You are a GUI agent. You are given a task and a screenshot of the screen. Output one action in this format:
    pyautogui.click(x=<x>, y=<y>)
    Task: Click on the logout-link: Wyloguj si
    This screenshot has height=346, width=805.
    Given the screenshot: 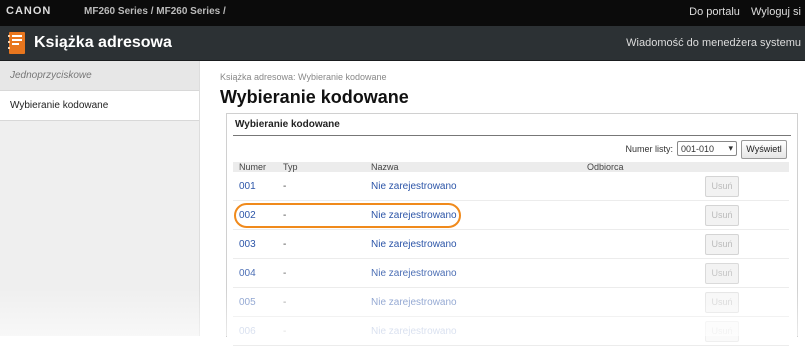 What is the action you would take?
    pyautogui.click(x=776, y=12)
    